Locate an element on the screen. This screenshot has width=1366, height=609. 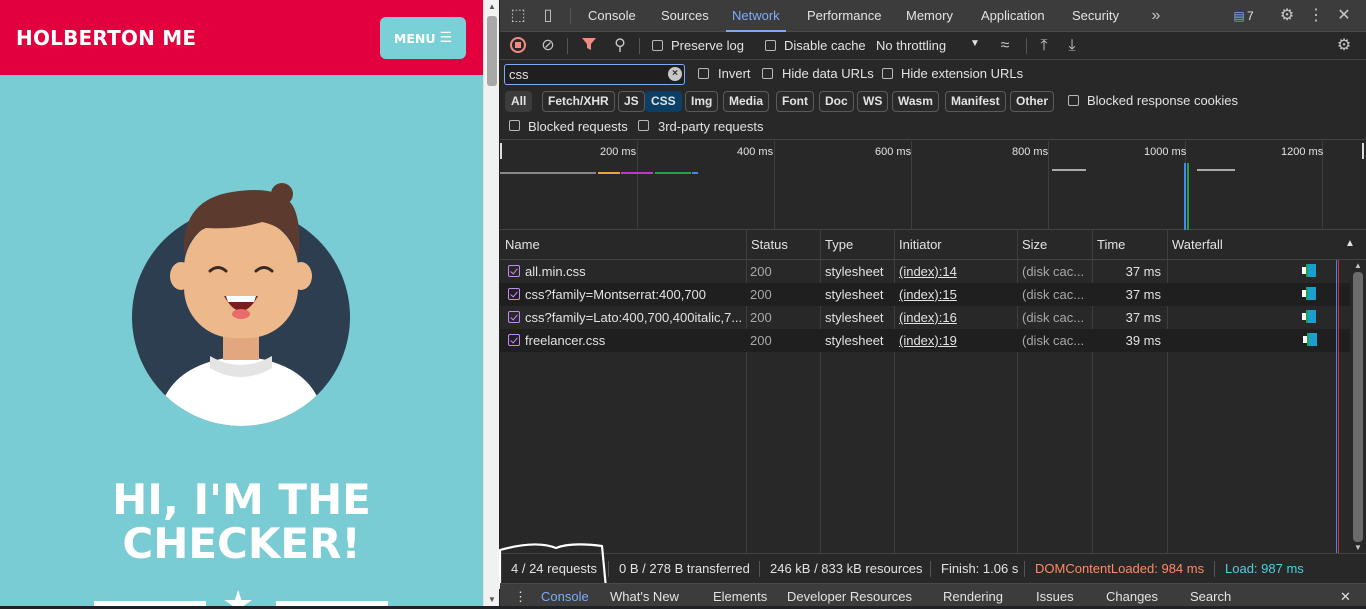
tab-console: Console is located at coordinates (612, 16).